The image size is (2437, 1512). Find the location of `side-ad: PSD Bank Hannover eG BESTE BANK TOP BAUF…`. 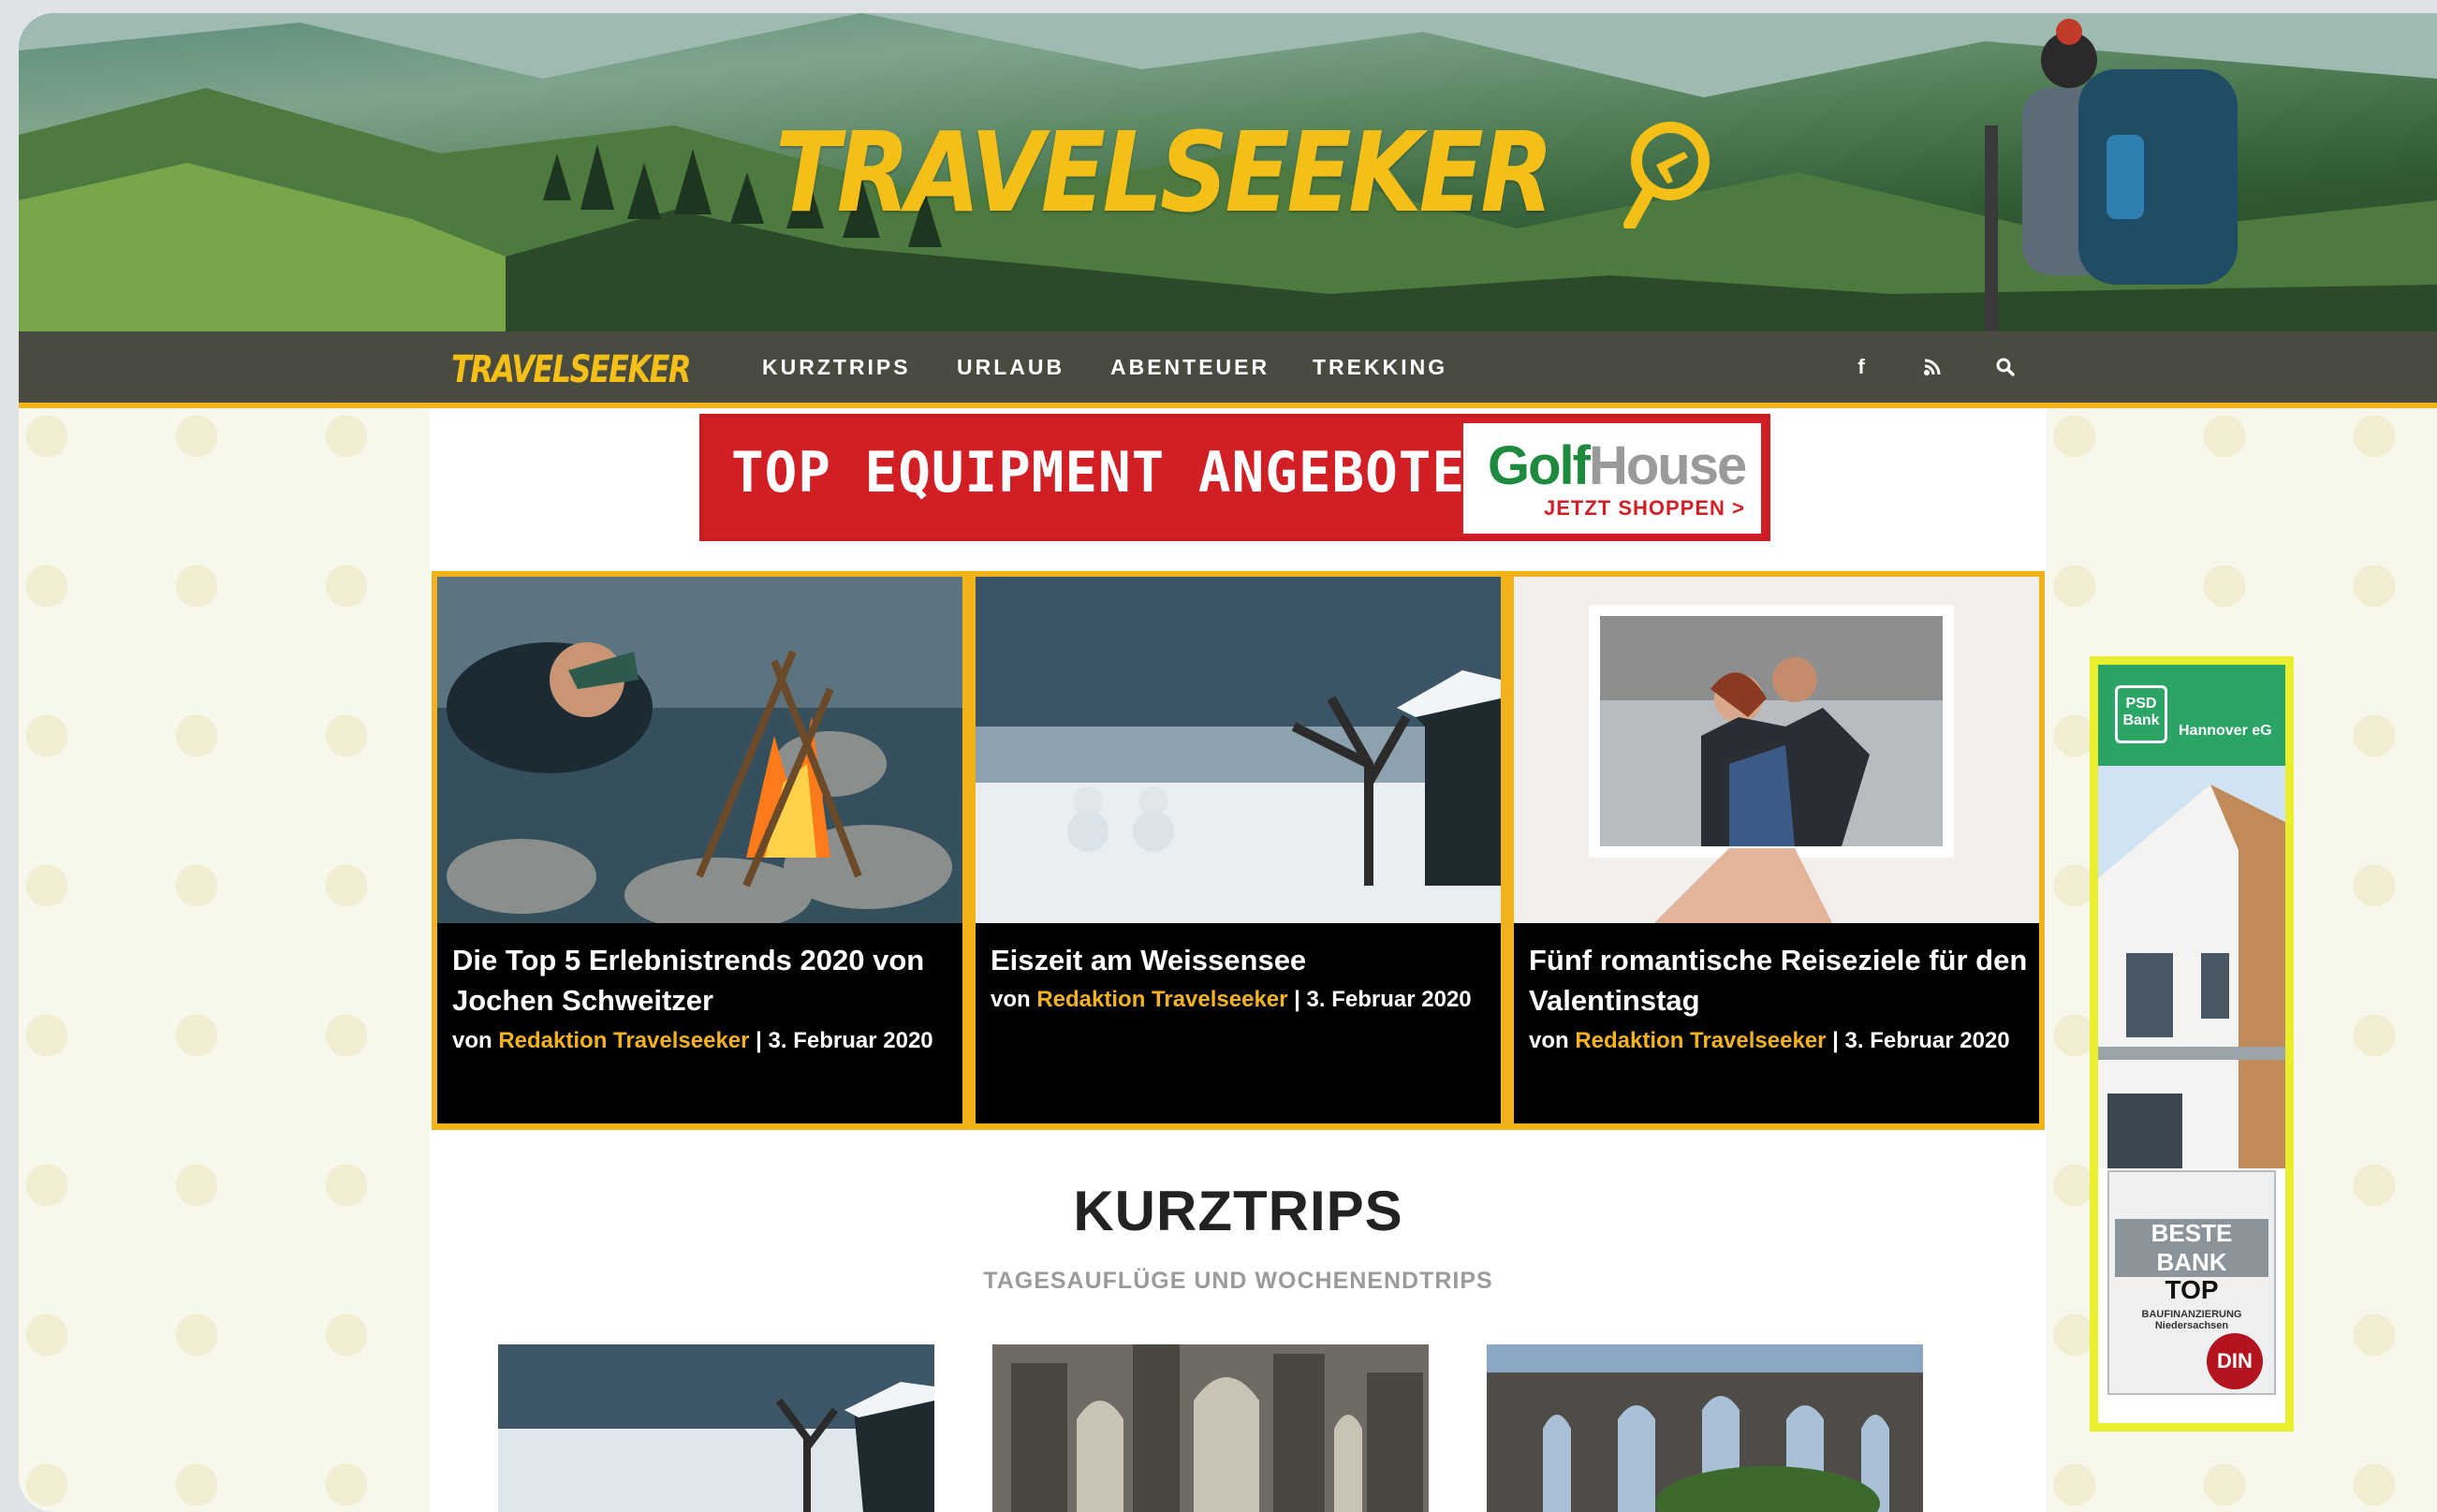

side-ad: PSD Bank Hannover eG BESTE BANK TOP BAUF… is located at coordinates (2192, 1043).